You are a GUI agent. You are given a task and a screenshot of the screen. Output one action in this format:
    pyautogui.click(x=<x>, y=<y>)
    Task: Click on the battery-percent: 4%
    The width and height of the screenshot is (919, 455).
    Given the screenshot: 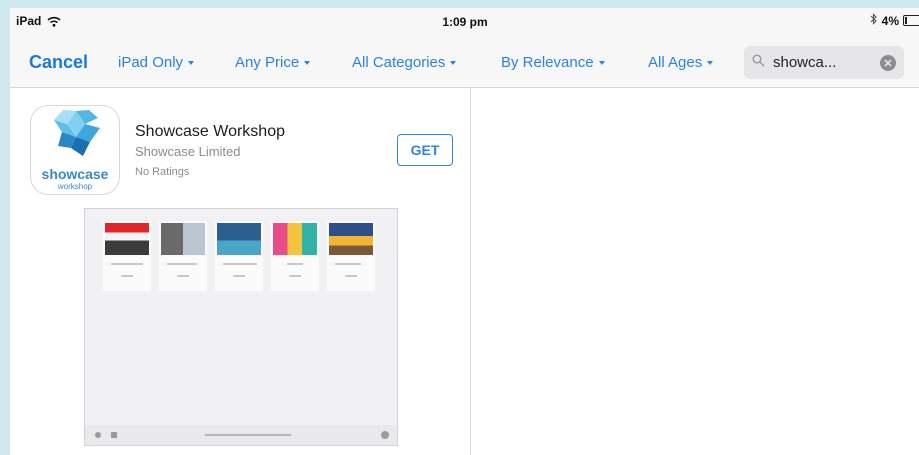 What is the action you would take?
    pyautogui.click(x=890, y=20)
    